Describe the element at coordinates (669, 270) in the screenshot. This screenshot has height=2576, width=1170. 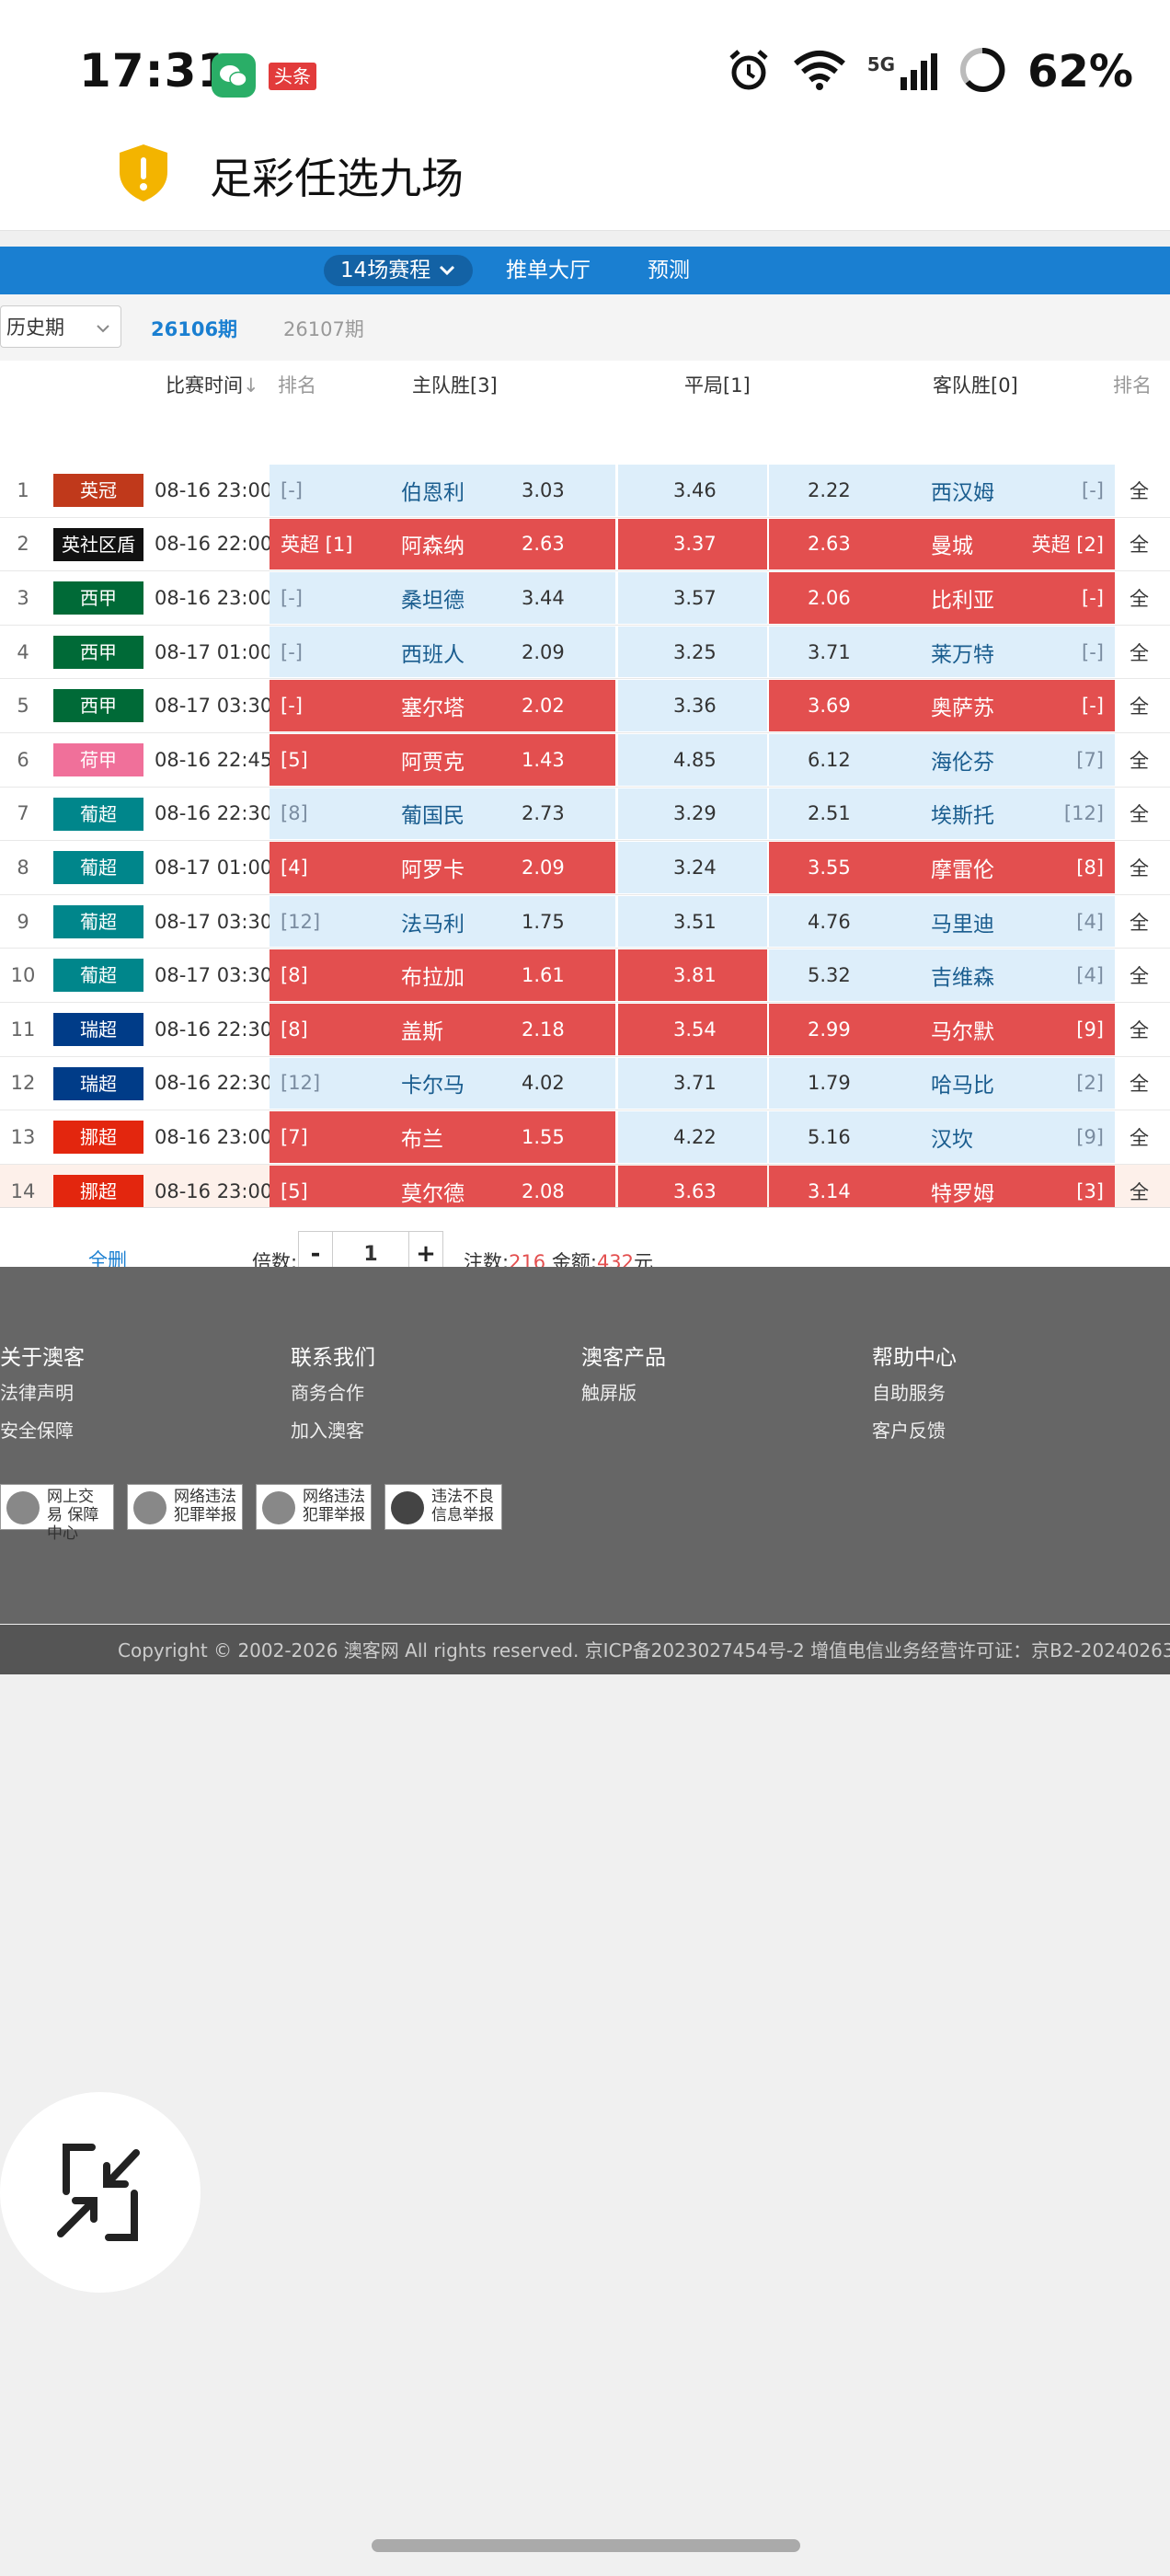
I see `tab-predict: 预测` at that location.